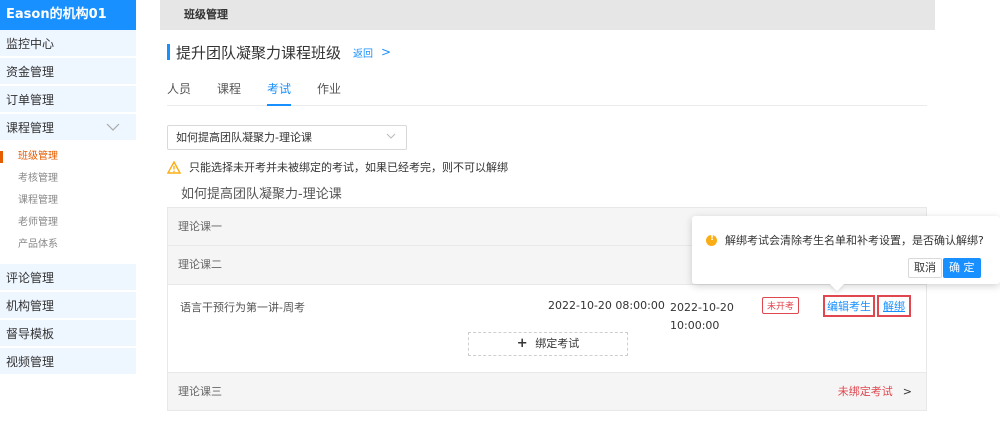 This screenshot has width=1000, height=427. I want to click on course-submenu: 班级管理 考核管理 课程管理 老师管理 产品体系, so click(68, 203).